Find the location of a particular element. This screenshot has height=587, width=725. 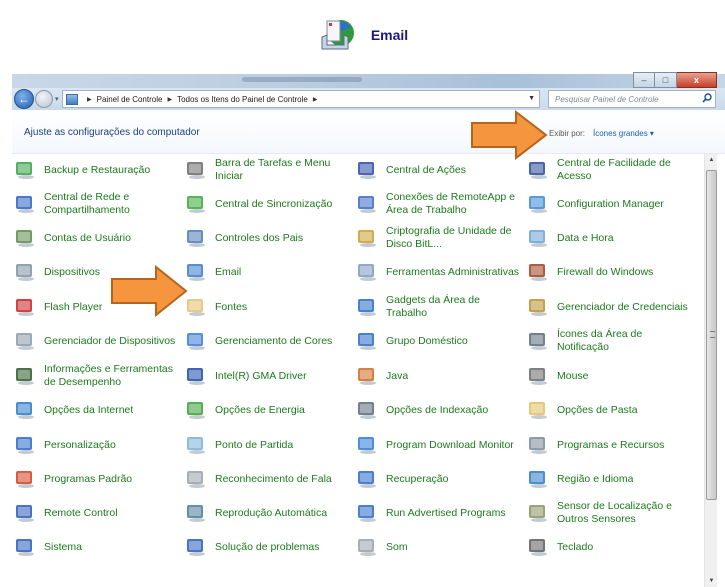

control-panel-item: Sistema is located at coordinates (95, 547).